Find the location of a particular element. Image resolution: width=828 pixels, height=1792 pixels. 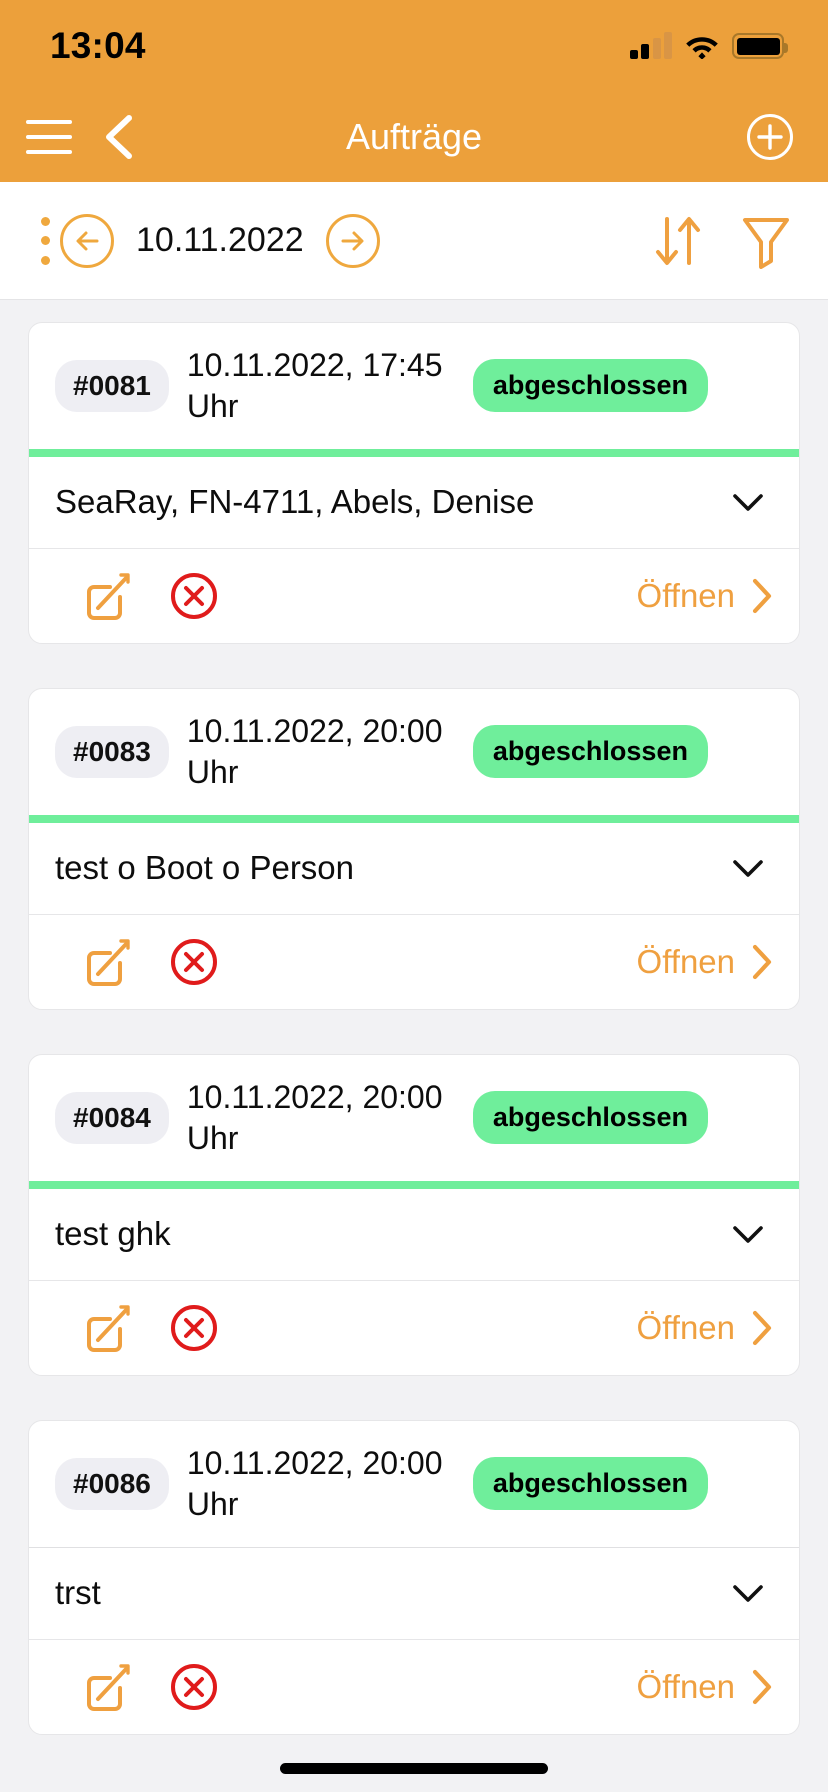

battery-icon is located at coordinates (760, 46).